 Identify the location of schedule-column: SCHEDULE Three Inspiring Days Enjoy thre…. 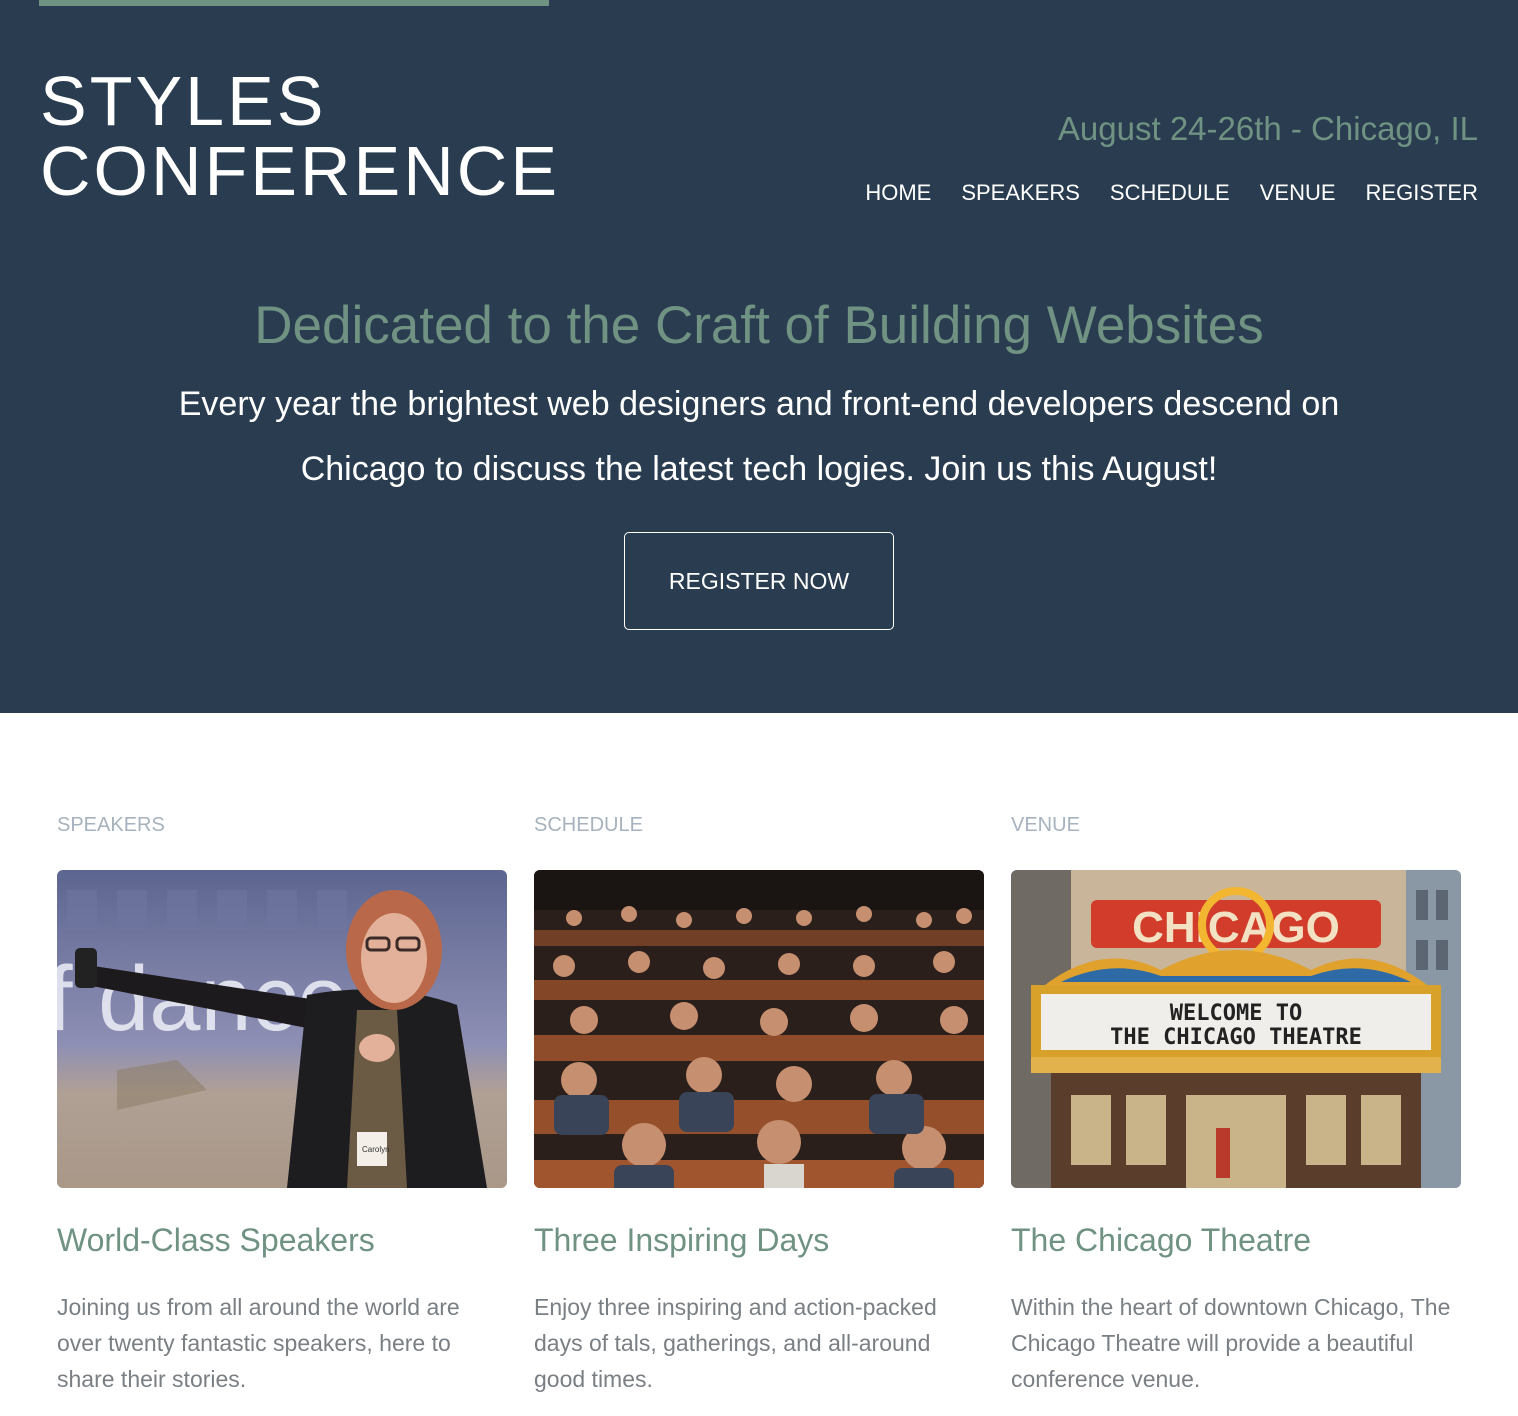
(759, 1104).